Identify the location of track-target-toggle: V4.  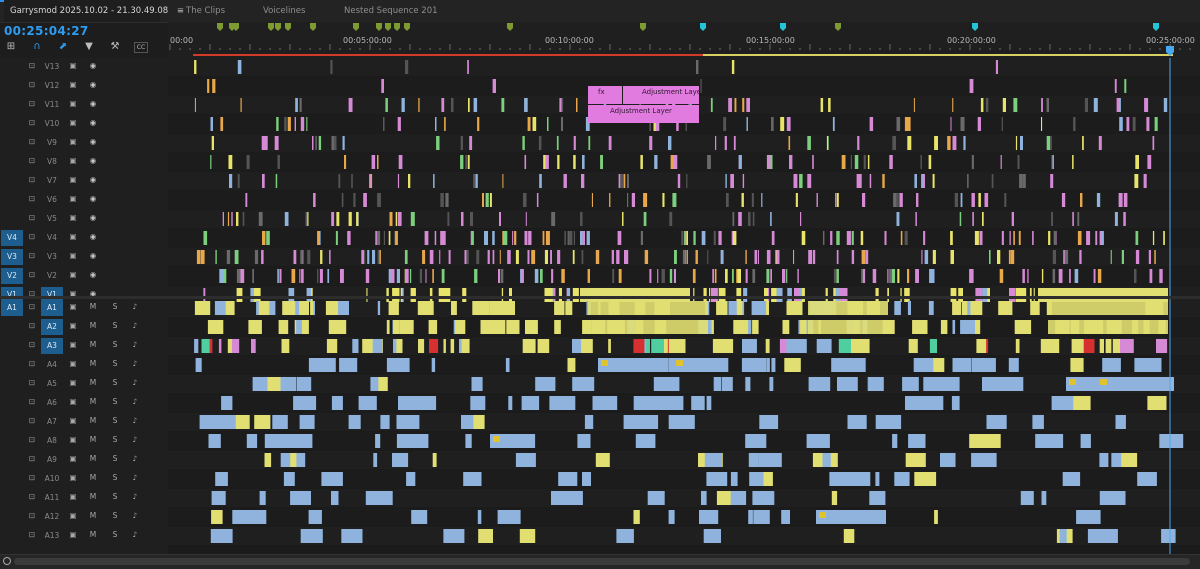
(12, 238).